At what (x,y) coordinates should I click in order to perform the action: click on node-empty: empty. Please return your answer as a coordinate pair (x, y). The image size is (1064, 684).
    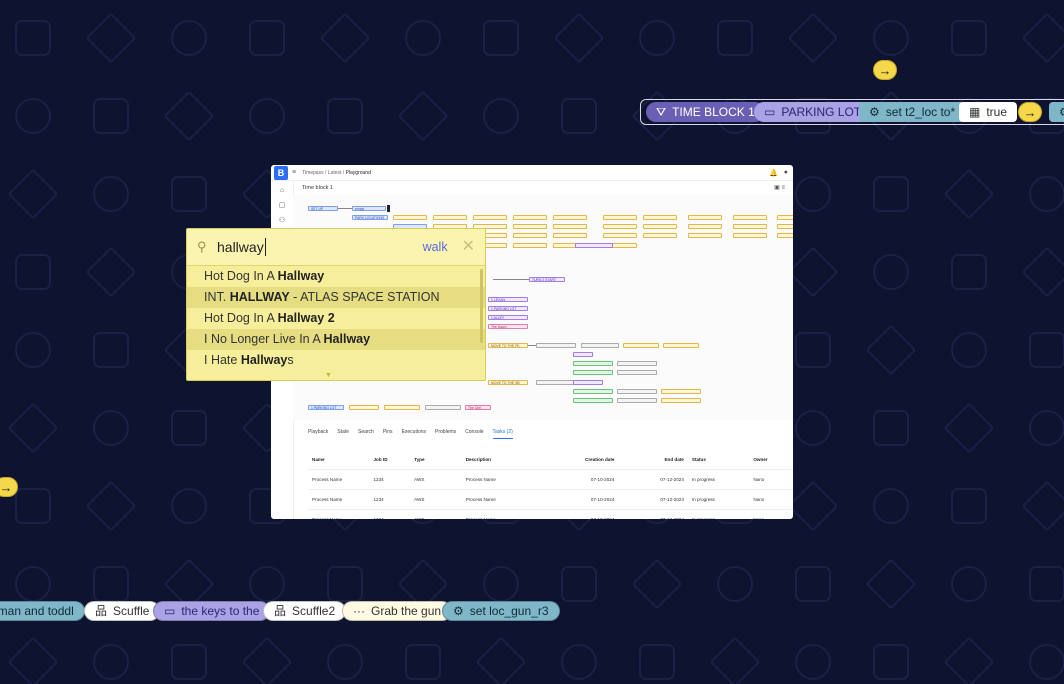
    Looking at the image, I should click on (369, 208).